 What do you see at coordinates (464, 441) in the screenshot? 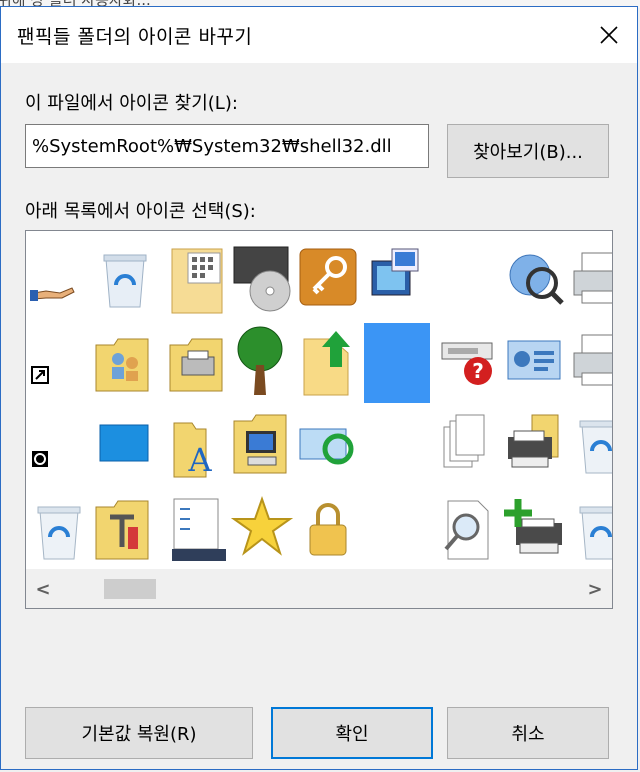
I see `documents-stack-icon` at bounding box center [464, 441].